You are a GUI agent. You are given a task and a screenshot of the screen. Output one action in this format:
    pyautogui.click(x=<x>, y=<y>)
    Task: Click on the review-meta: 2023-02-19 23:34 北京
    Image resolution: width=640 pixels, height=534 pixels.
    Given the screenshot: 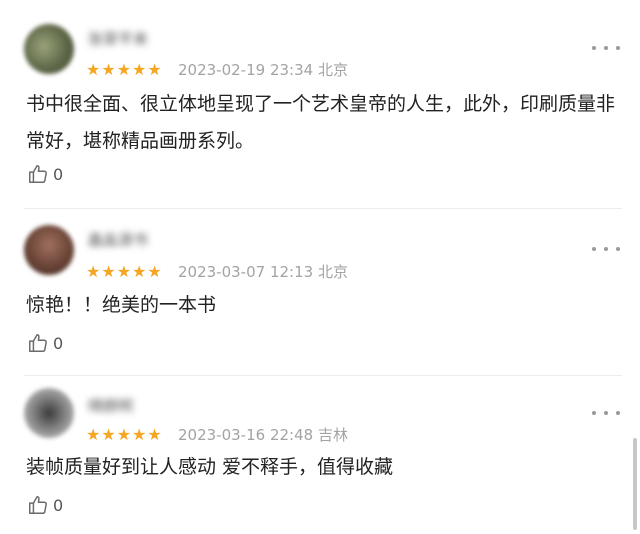 What is the action you would take?
    pyautogui.click(x=263, y=70)
    